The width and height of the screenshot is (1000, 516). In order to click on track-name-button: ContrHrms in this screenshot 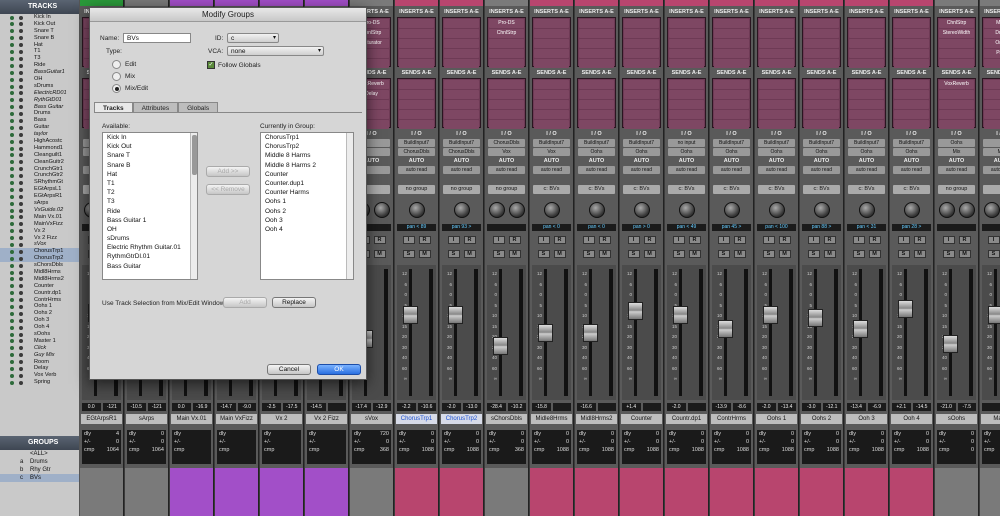, I will do `click(731, 419)`.